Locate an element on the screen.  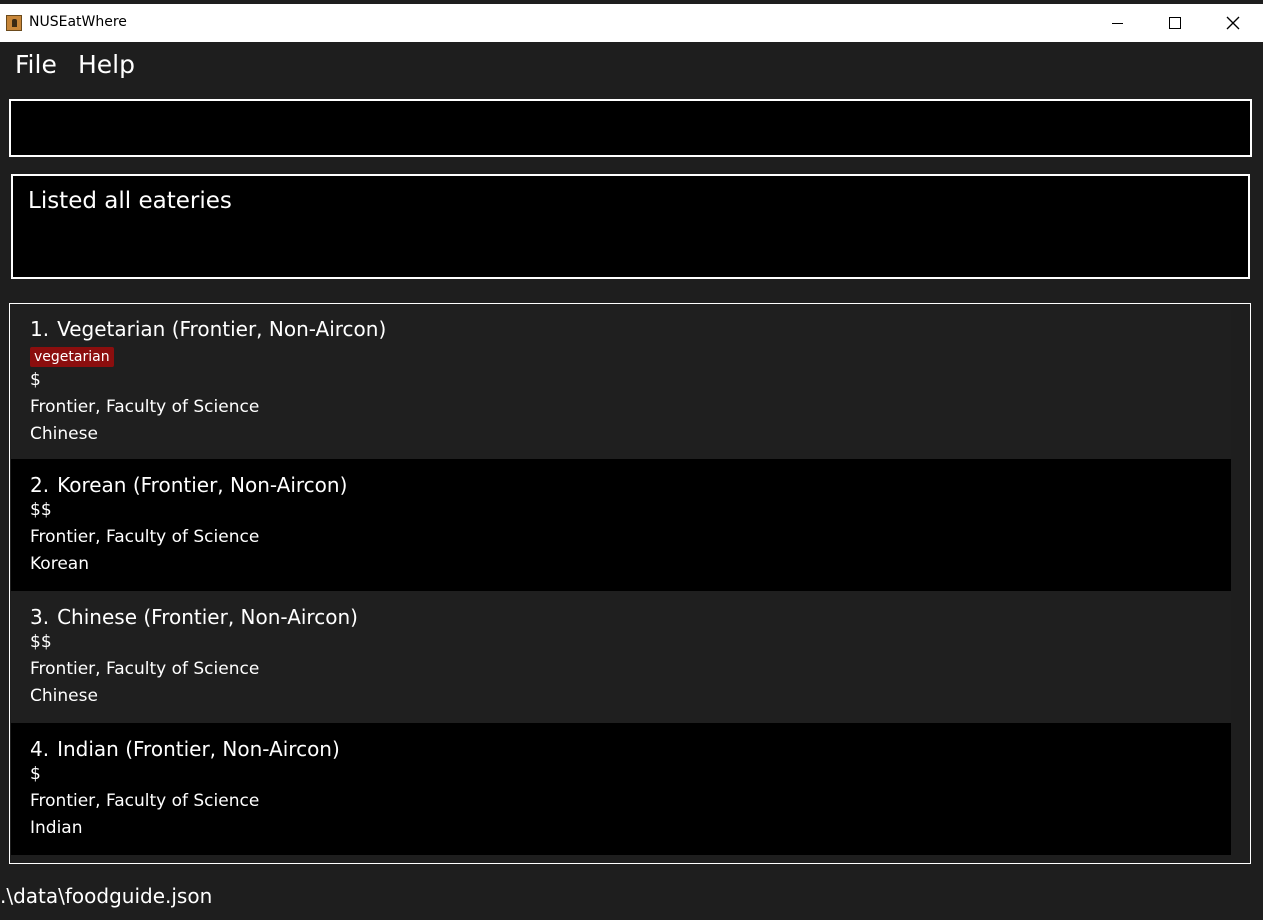
maximize-icon is located at coordinates (1175, 23).